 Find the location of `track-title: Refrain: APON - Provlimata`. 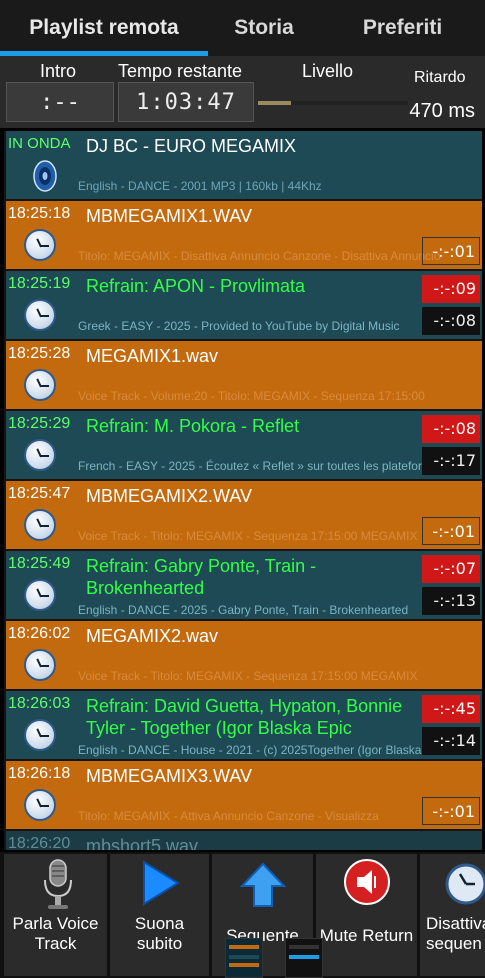

track-title: Refrain: APON - Provlimata is located at coordinates (196, 286).